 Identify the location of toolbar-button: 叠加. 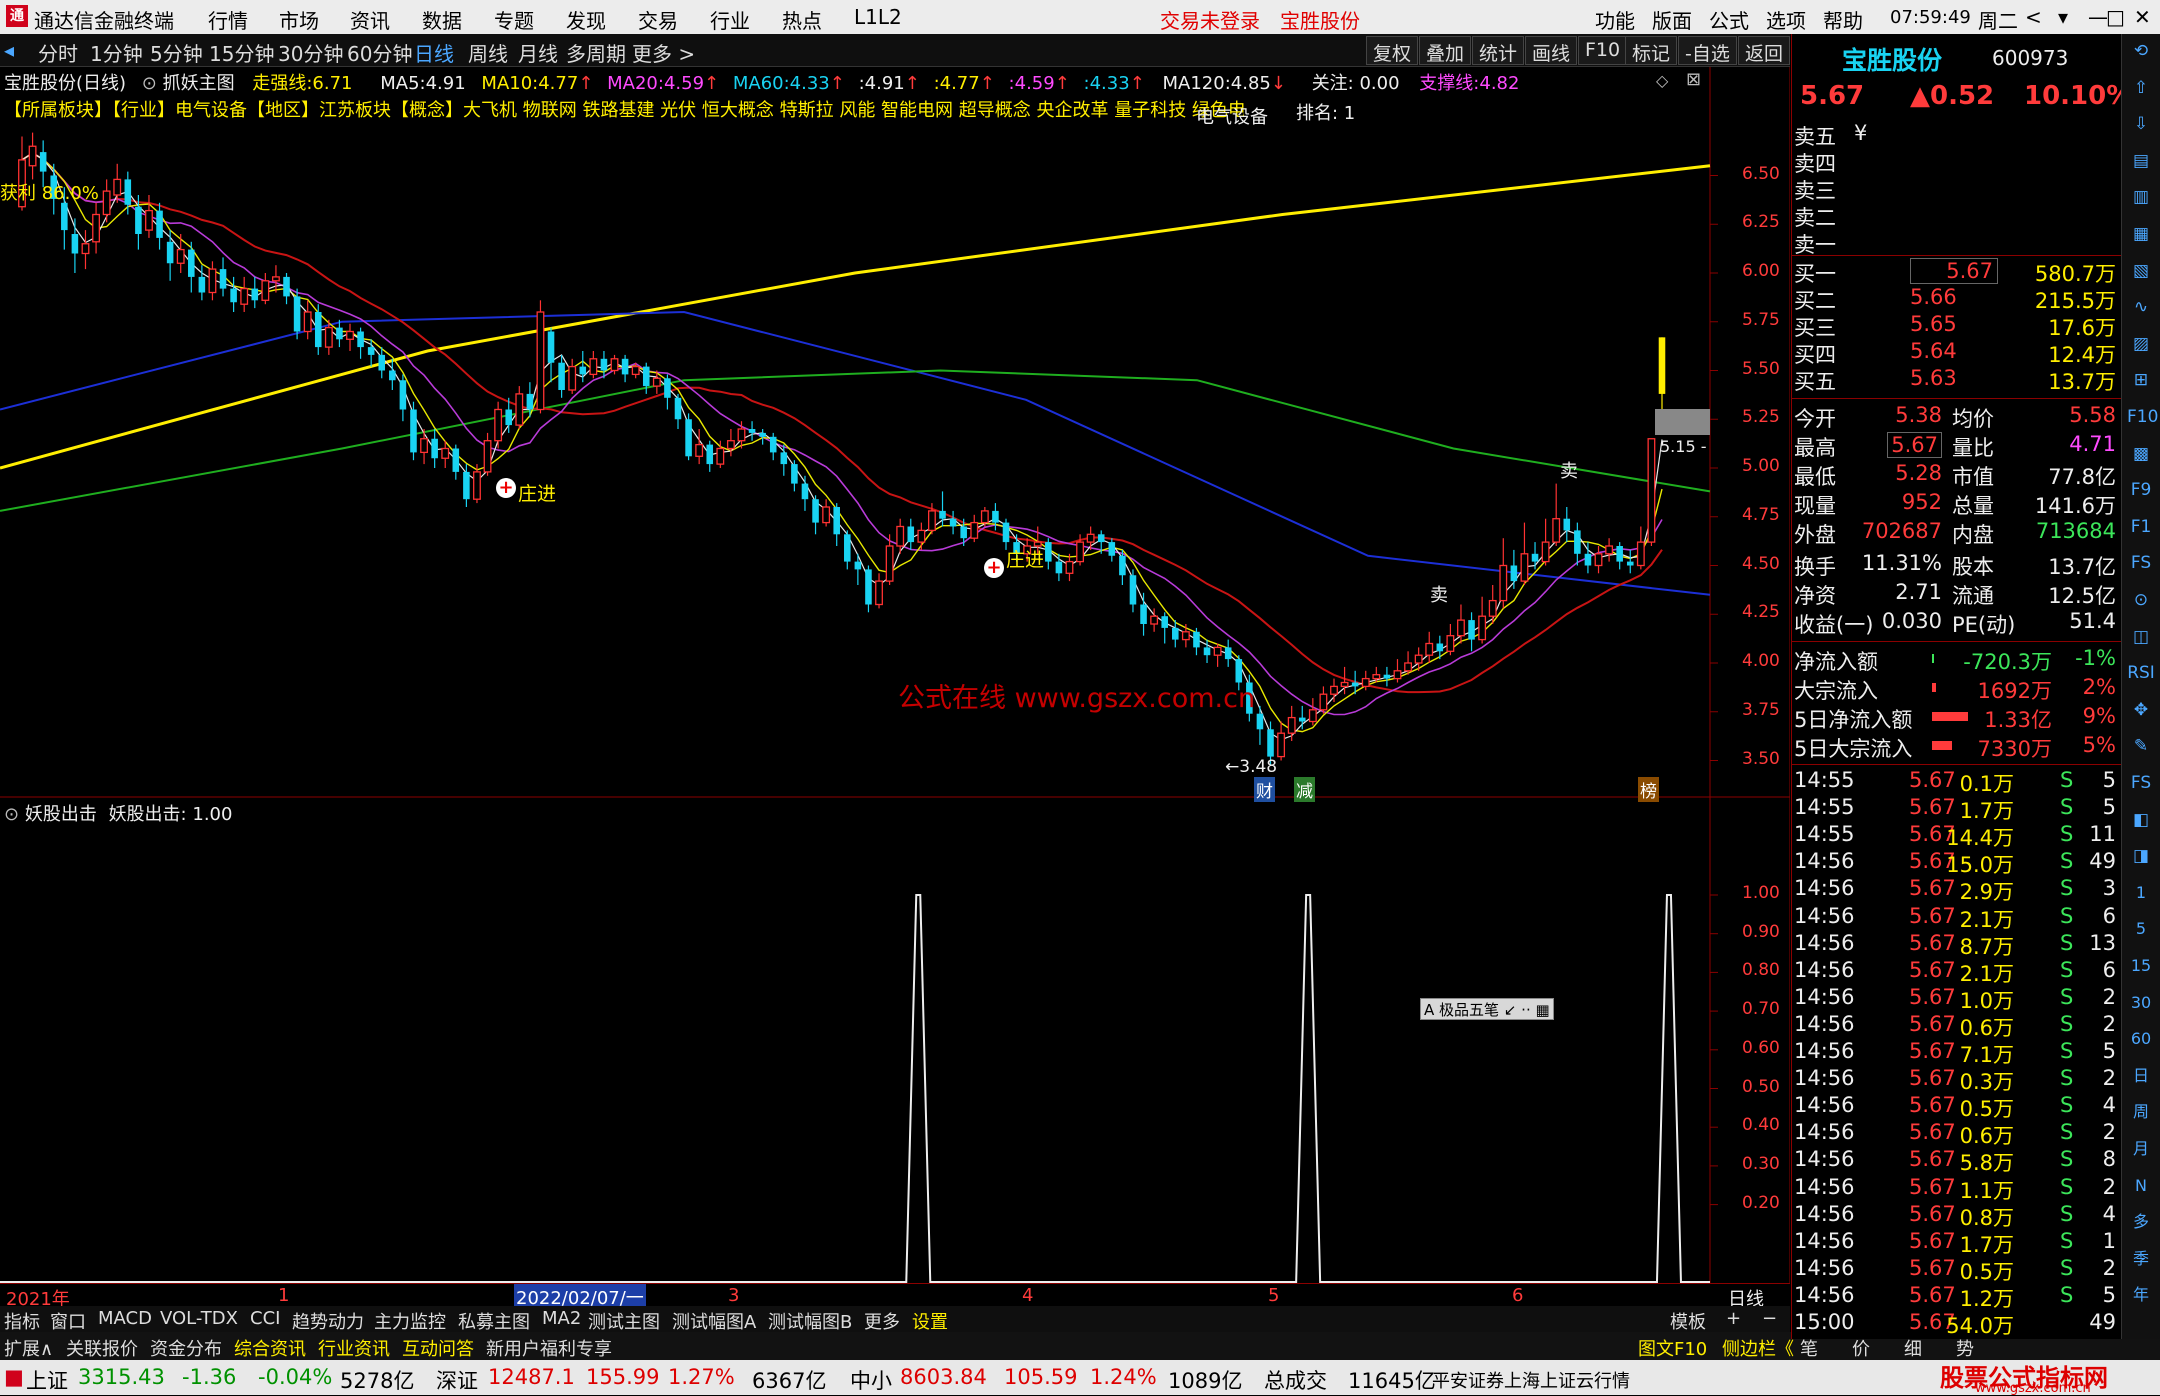
(1445, 50).